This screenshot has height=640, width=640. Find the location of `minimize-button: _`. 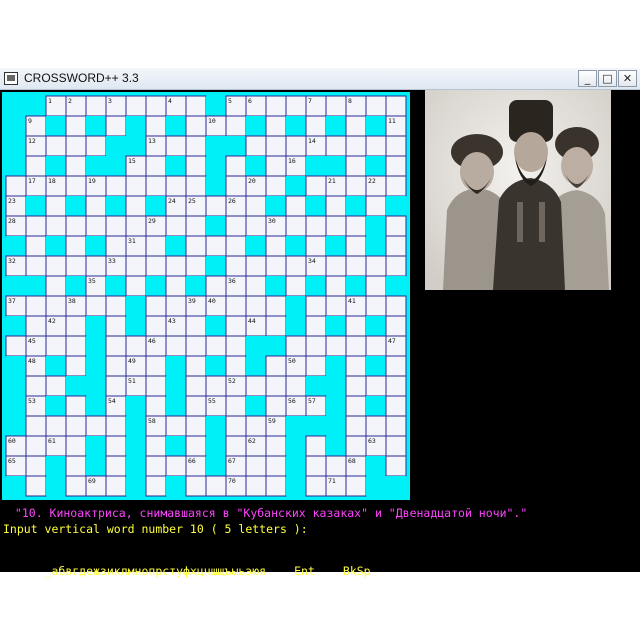

minimize-button: _ is located at coordinates (587, 78).